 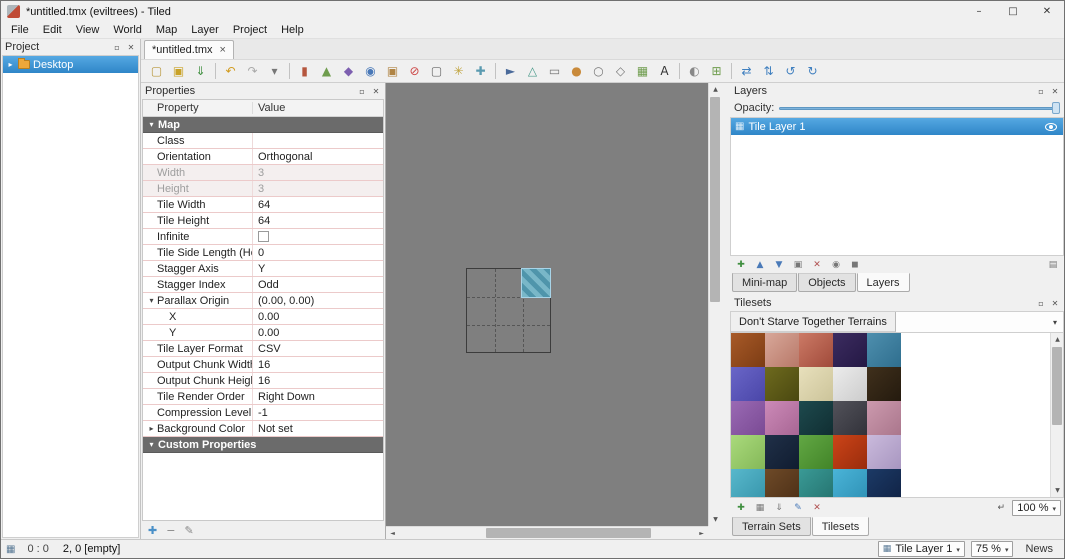 What do you see at coordinates (715, 89) in the screenshot?
I see `scroll-up-icon: ▲` at bounding box center [715, 89].